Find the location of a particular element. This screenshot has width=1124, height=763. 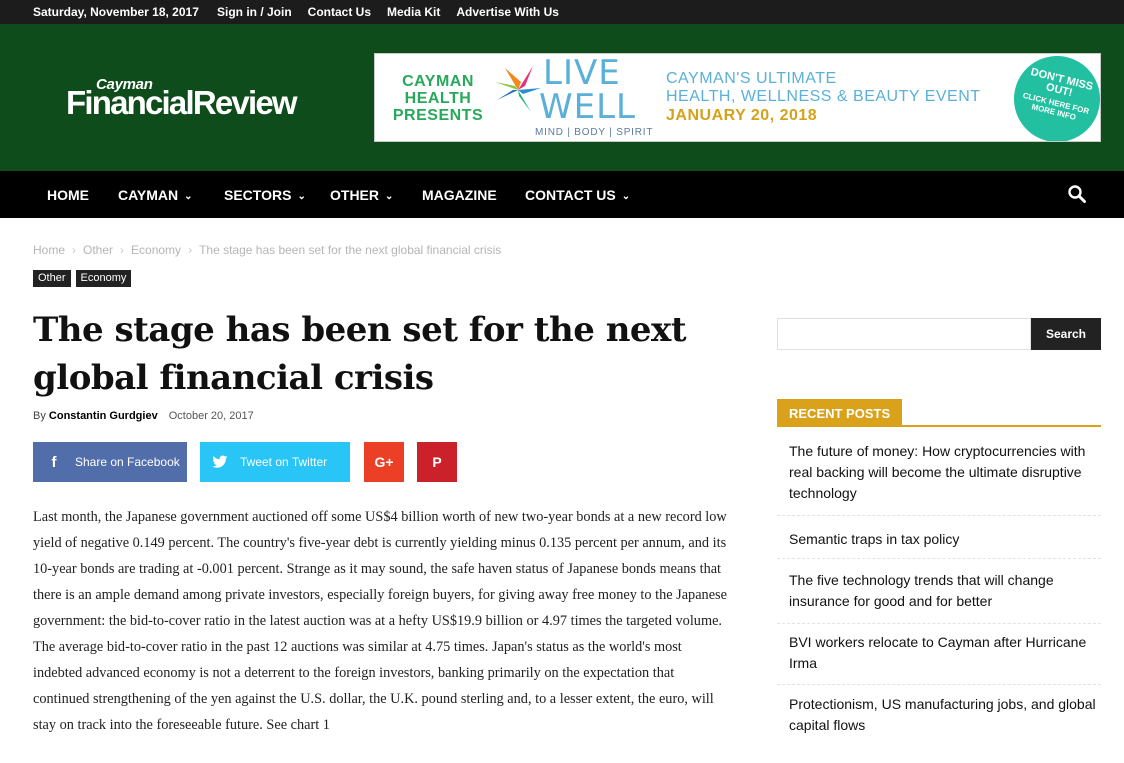

nav-other: OTHER ⌄ is located at coordinates (361, 195).